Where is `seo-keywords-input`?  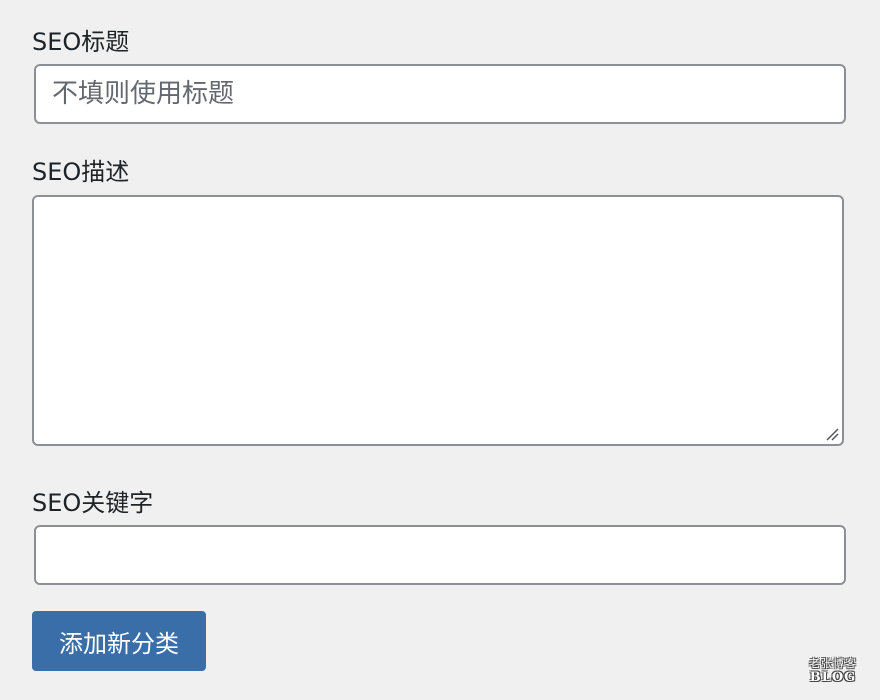 seo-keywords-input is located at coordinates (440, 555).